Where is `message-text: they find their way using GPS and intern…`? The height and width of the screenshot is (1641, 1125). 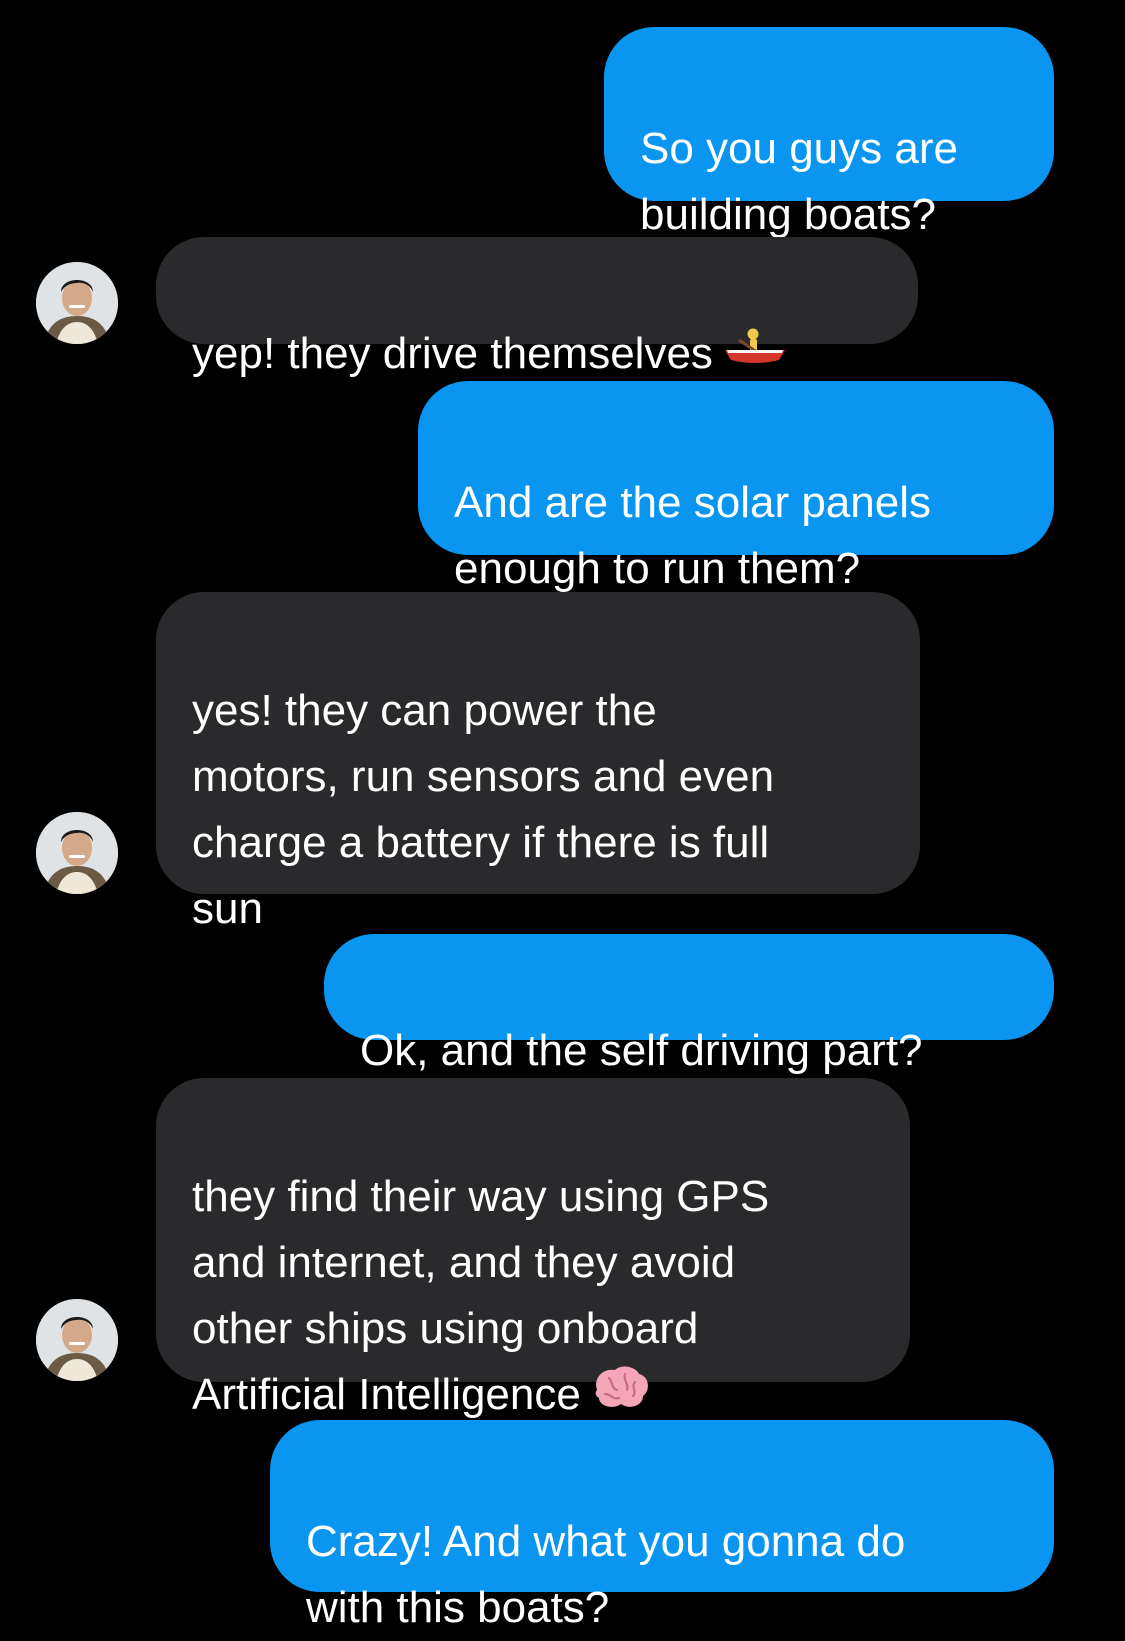
message-text: they find their way using GPS and intern… is located at coordinates (481, 1295).